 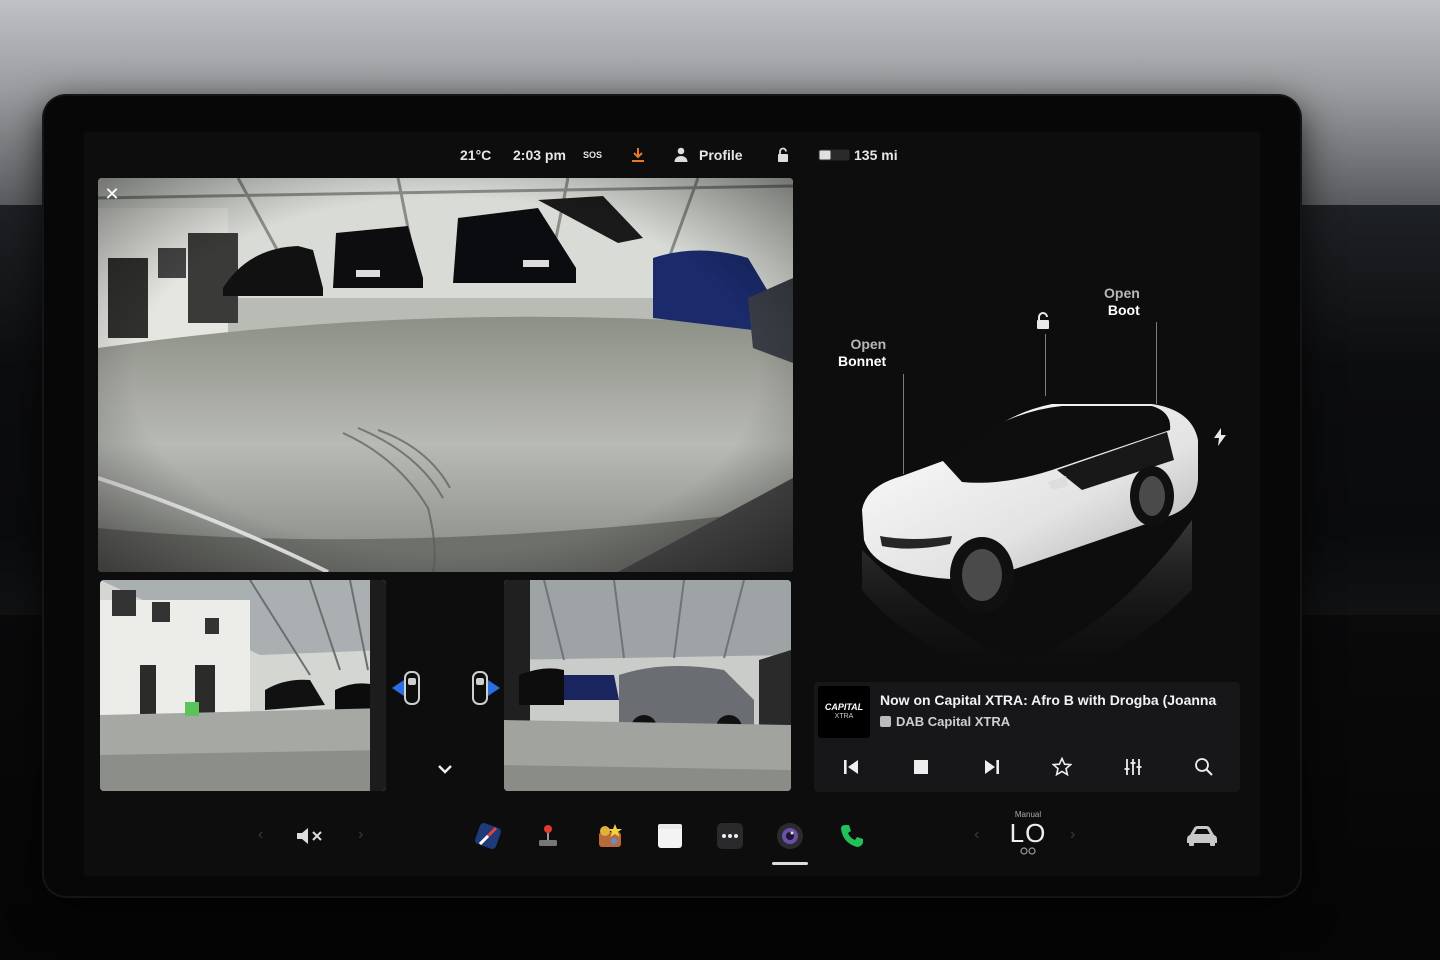 I want to click on search-icon, so click(x=1204, y=767).